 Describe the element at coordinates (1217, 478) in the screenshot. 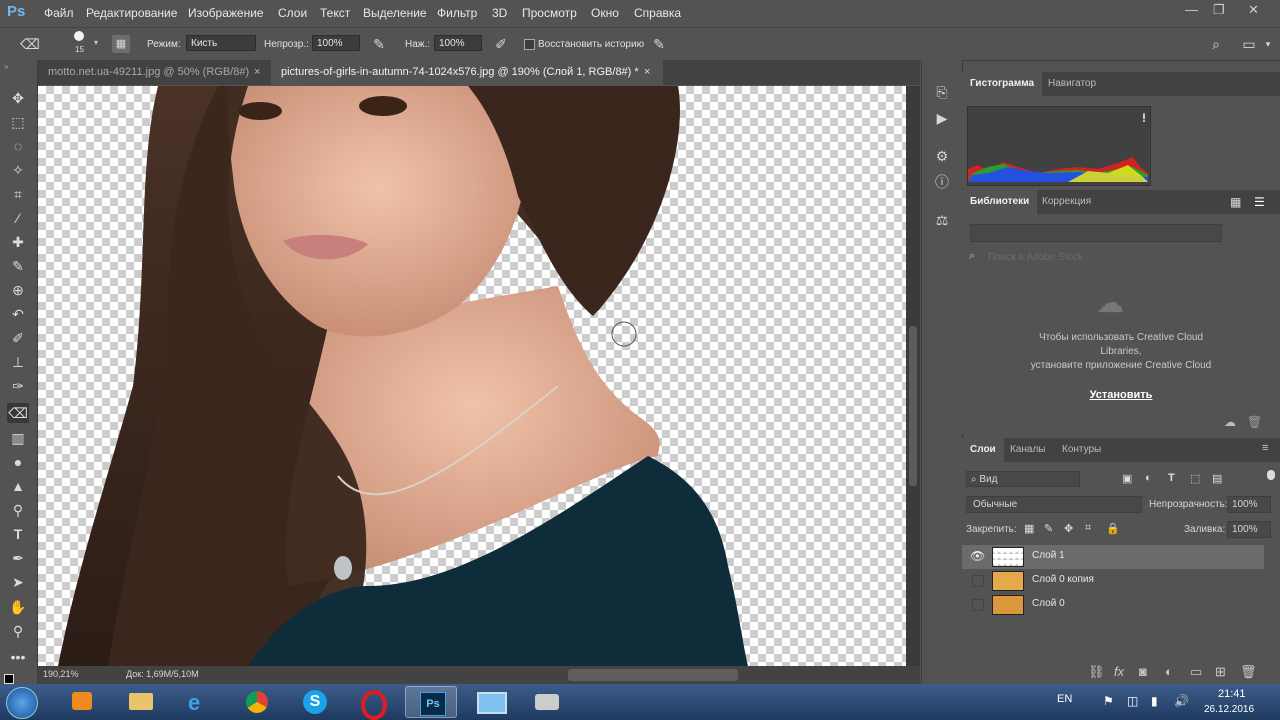

I see `smart-object-filter-icon: ▤` at that location.